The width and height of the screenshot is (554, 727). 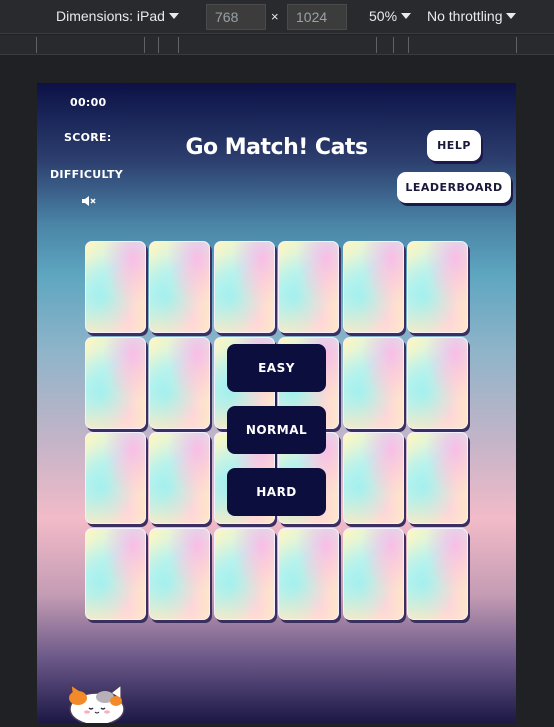 I want to click on leaderboard-button: LEADERBOARD, so click(x=454, y=187).